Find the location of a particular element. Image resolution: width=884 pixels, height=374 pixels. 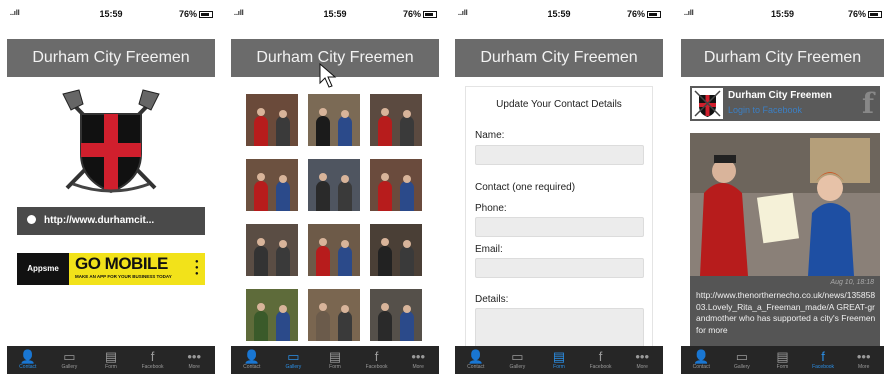

page-avatar-crest is located at coordinates (707, 103).